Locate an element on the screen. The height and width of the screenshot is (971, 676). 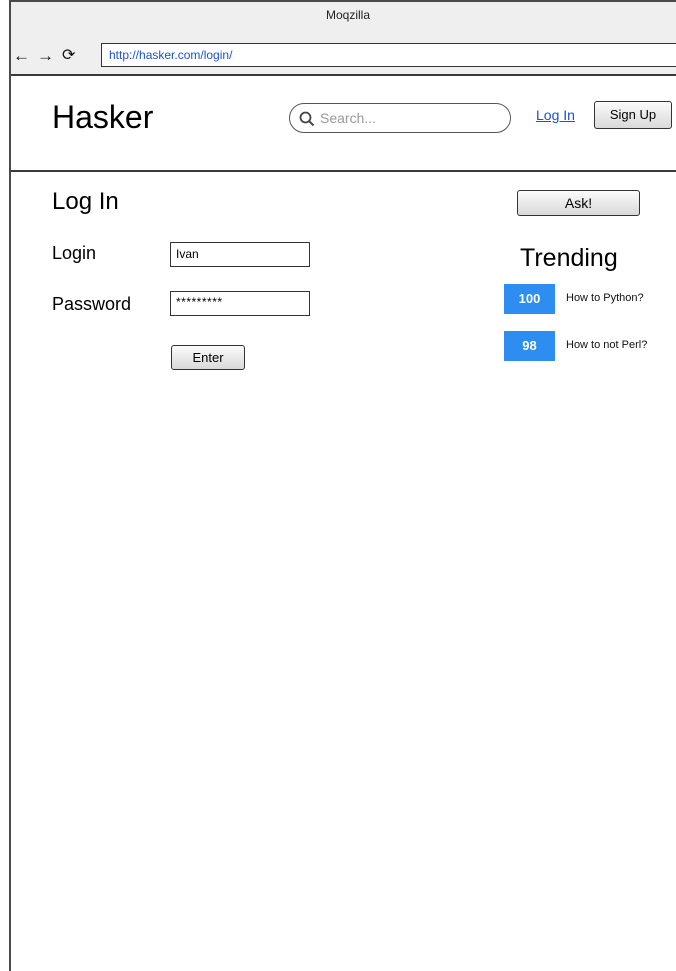
vote-count-badge: 98 is located at coordinates (529, 346).